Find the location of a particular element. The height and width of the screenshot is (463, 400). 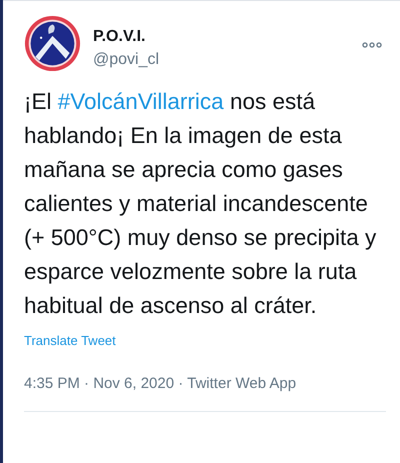

hashtag-link: #VolcánVillarrica is located at coordinates (141, 101).